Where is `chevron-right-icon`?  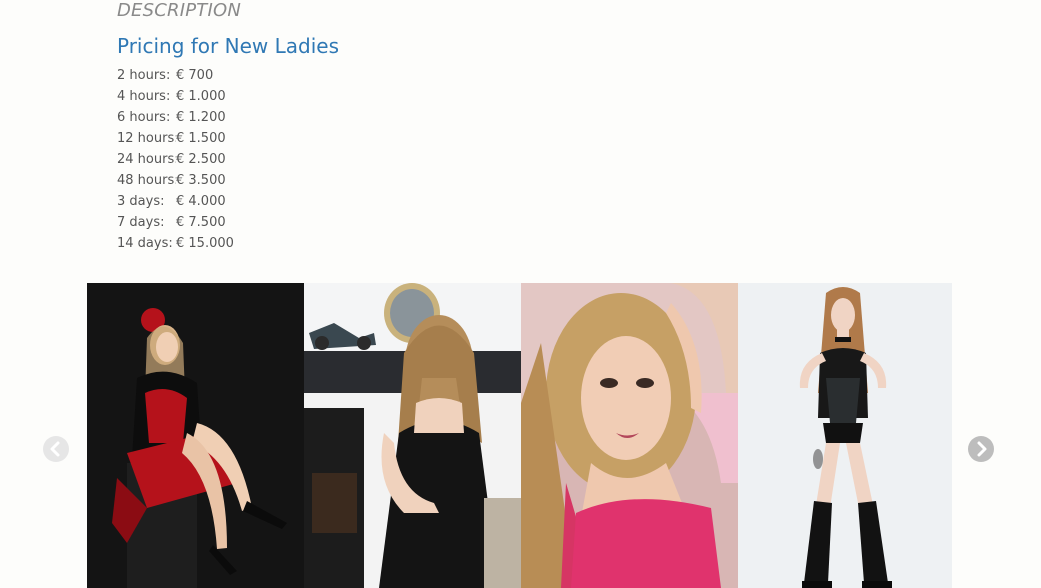
chevron-right-icon is located at coordinates (982, 449).